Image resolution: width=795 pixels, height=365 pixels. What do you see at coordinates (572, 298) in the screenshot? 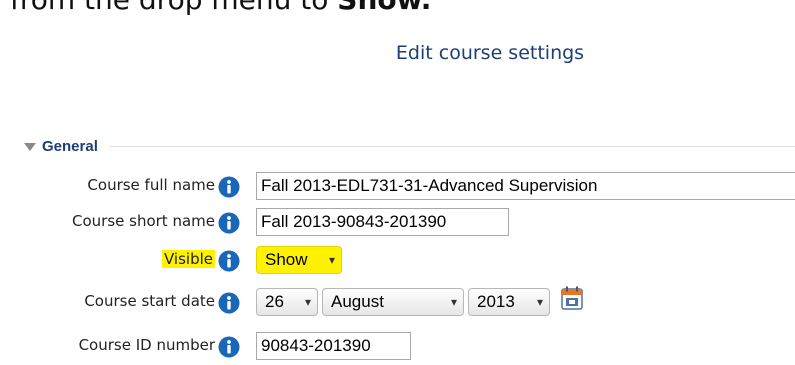
I see `calendar-icon` at bounding box center [572, 298].